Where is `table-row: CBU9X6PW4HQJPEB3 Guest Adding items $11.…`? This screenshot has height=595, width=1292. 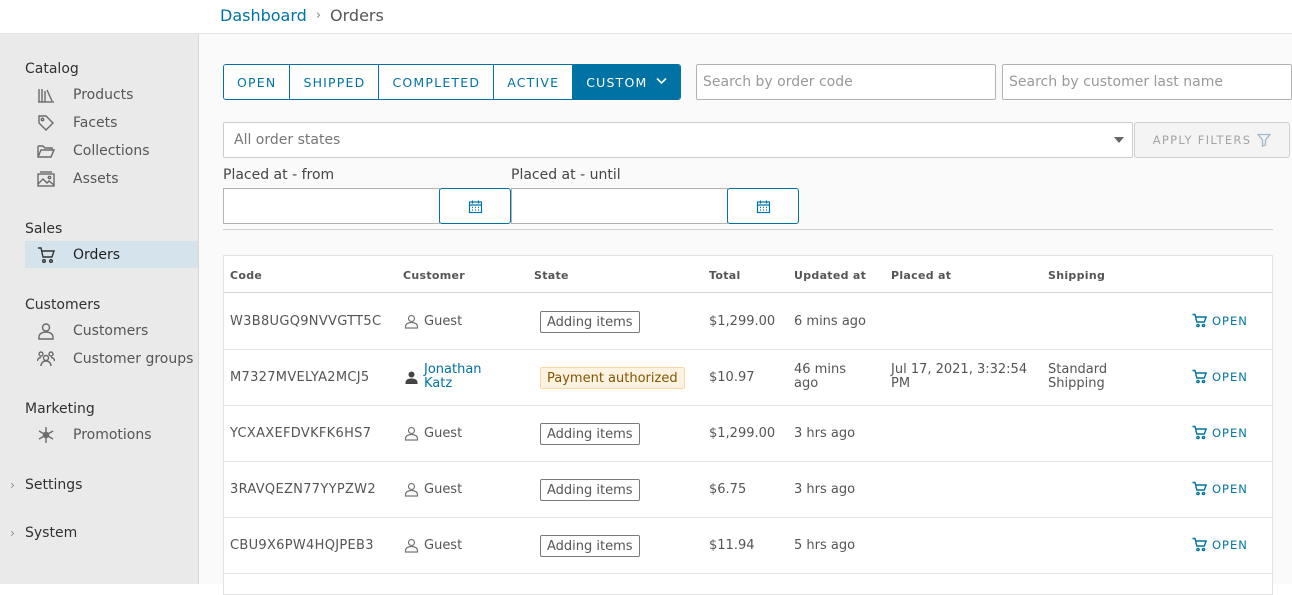
table-row: CBU9X6PW4HQJPEB3 Guest Adding items $11.… is located at coordinates (748, 546).